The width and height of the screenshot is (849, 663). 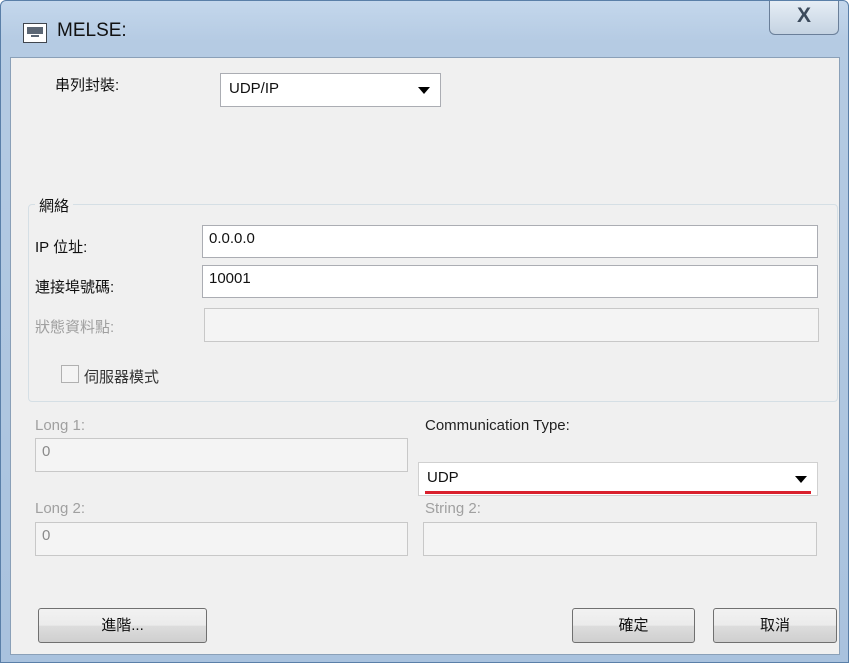 What do you see at coordinates (618, 492) in the screenshot?
I see `communication-type-highlight` at bounding box center [618, 492].